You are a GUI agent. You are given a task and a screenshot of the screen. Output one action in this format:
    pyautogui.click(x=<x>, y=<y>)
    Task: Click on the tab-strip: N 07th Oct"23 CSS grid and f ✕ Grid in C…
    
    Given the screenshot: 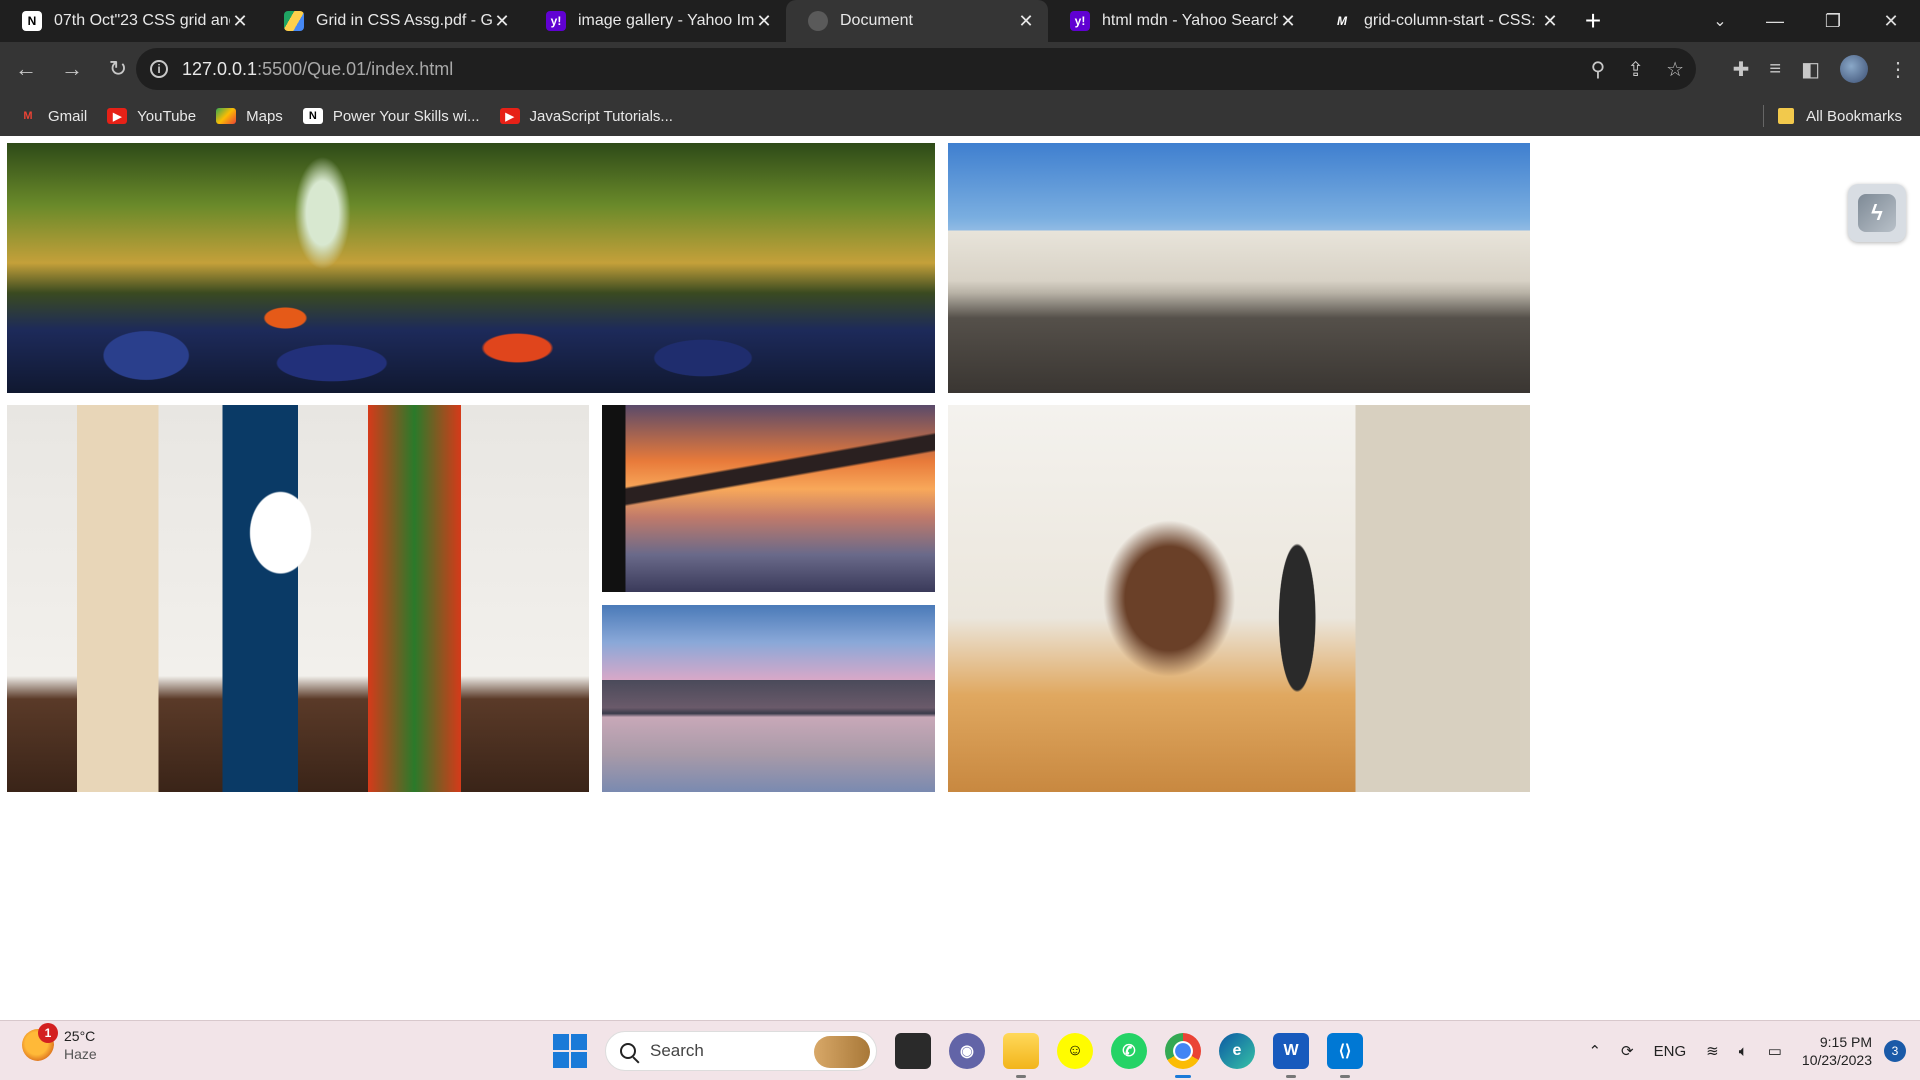 What is the action you would take?
    pyautogui.click(x=960, y=21)
    